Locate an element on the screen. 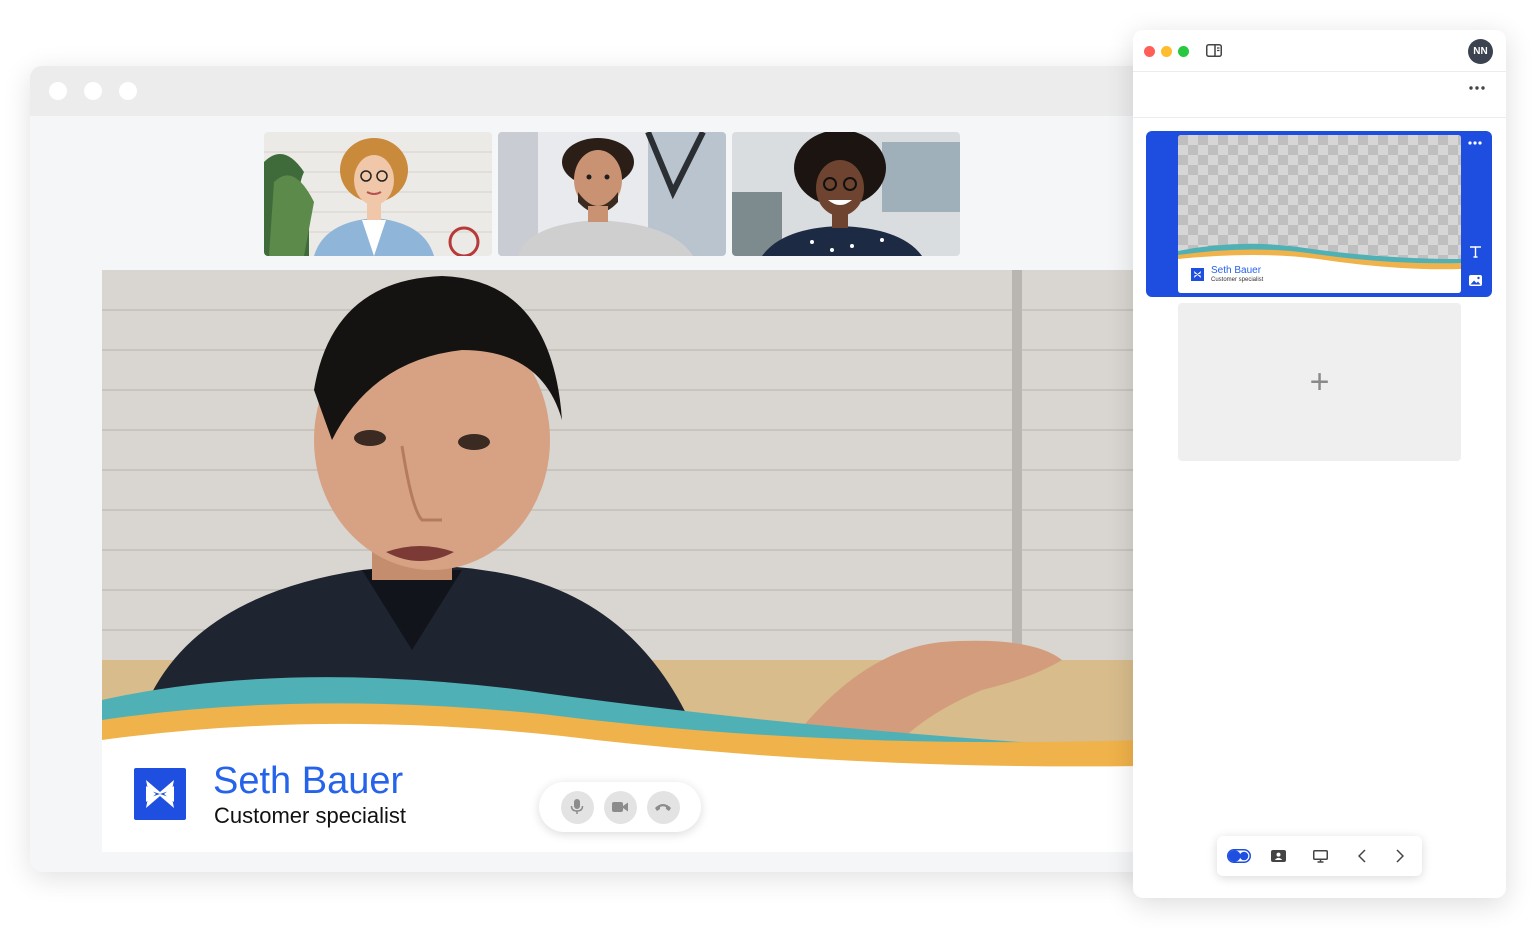 Image resolution: width=1536 pixels, height=928 pixels. chevron-right-icon is located at coordinates (1400, 856).